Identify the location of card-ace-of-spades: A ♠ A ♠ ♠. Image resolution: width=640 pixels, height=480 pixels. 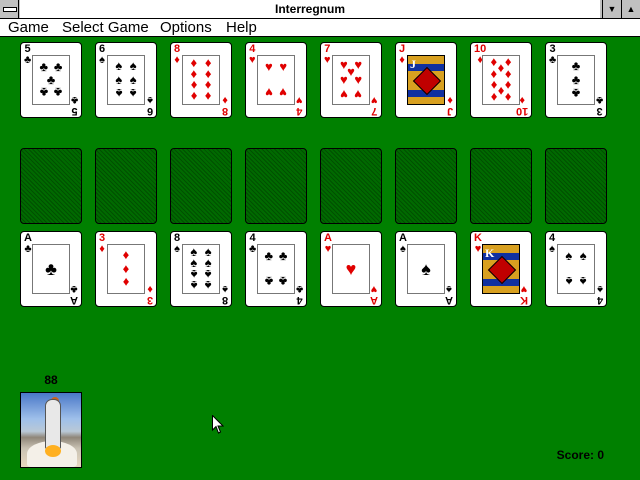
(426, 269).